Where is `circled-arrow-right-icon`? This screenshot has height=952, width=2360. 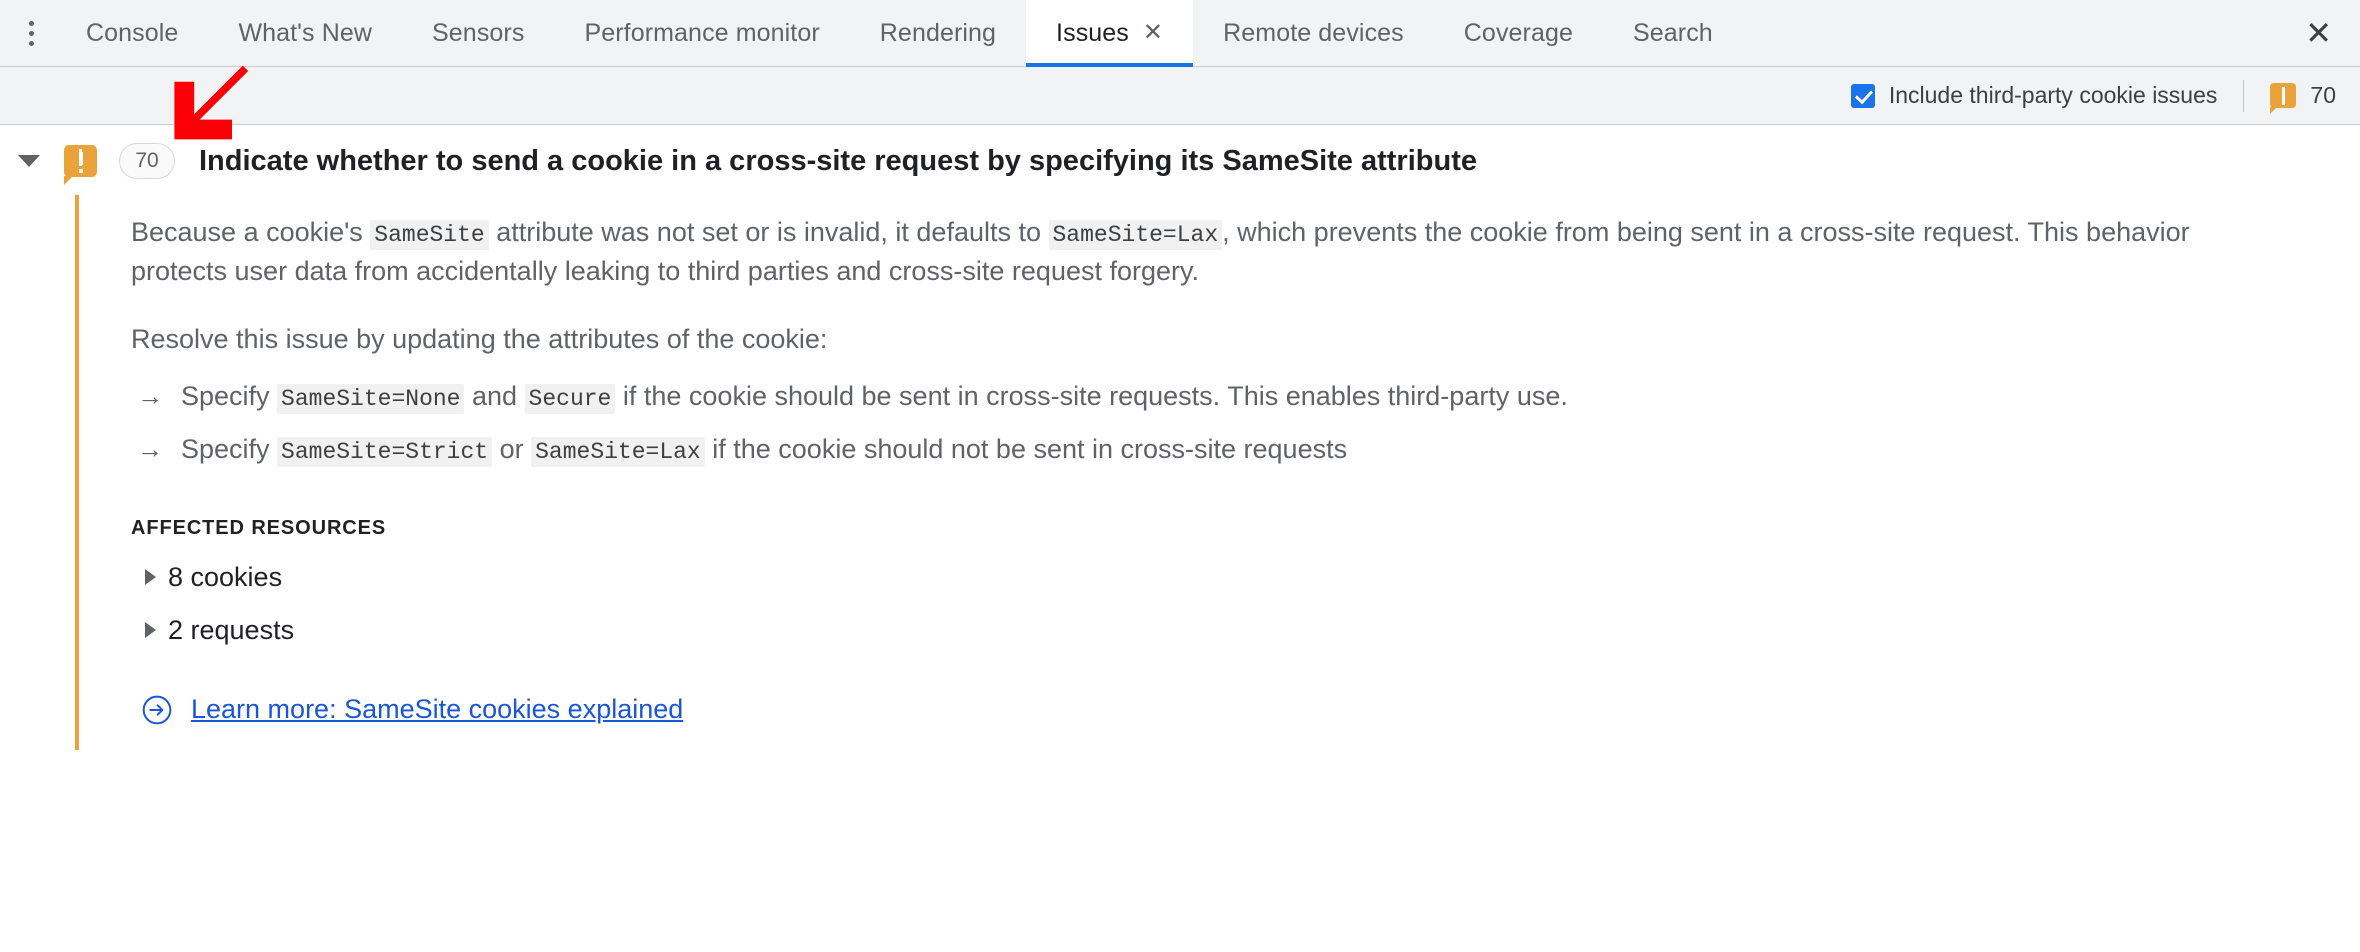
circled-arrow-right-icon is located at coordinates (157, 710).